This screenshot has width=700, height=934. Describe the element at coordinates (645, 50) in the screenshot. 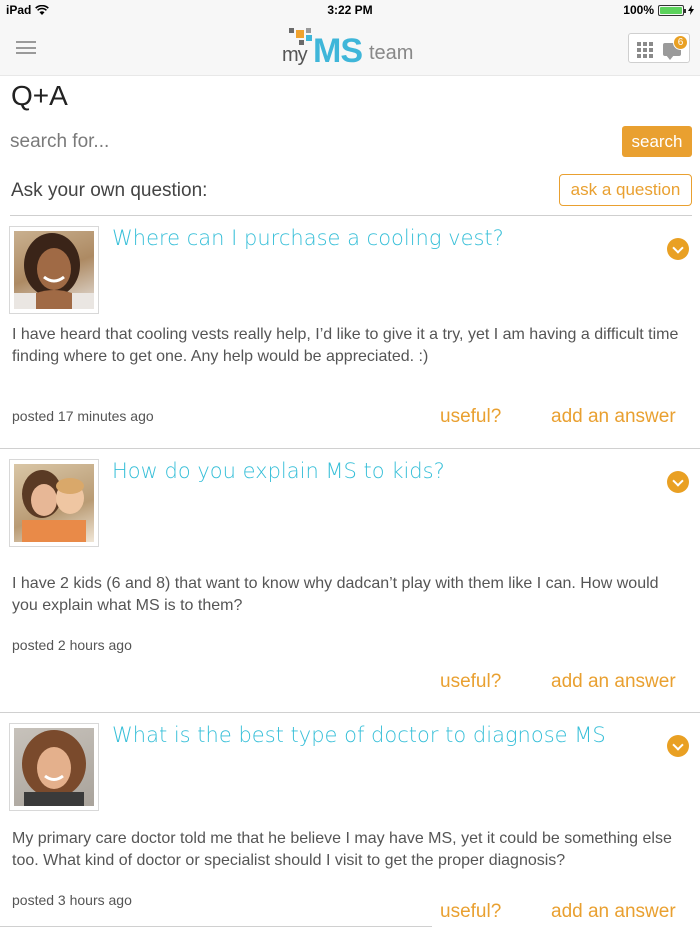

I see `apps-grid-icon` at that location.